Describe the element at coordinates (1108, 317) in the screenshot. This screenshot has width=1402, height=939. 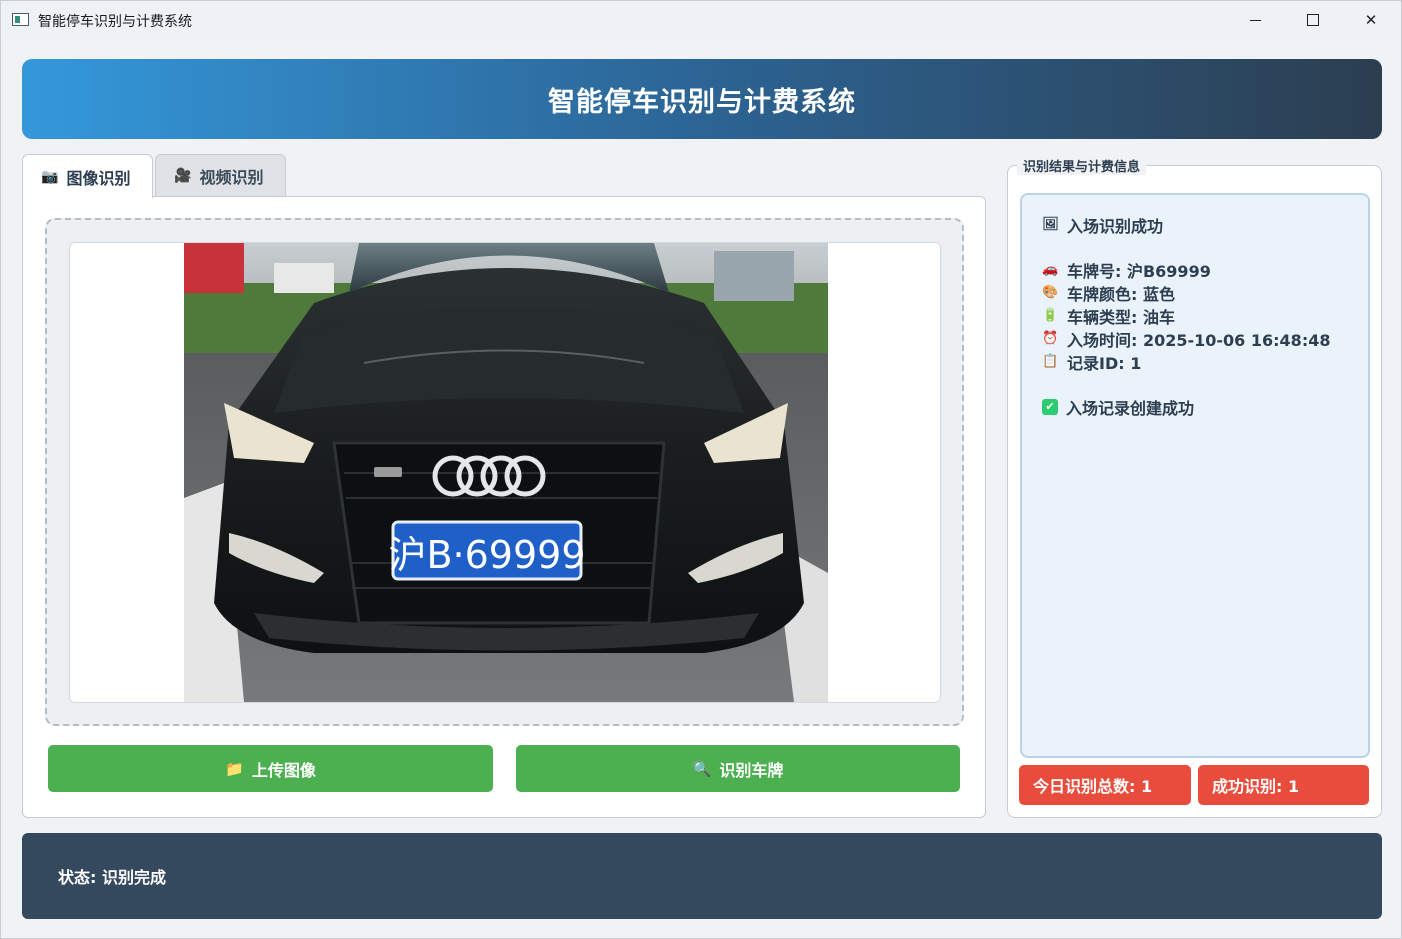
I see `result-detail-type: 🔋 车辆类型: 油车` at that location.